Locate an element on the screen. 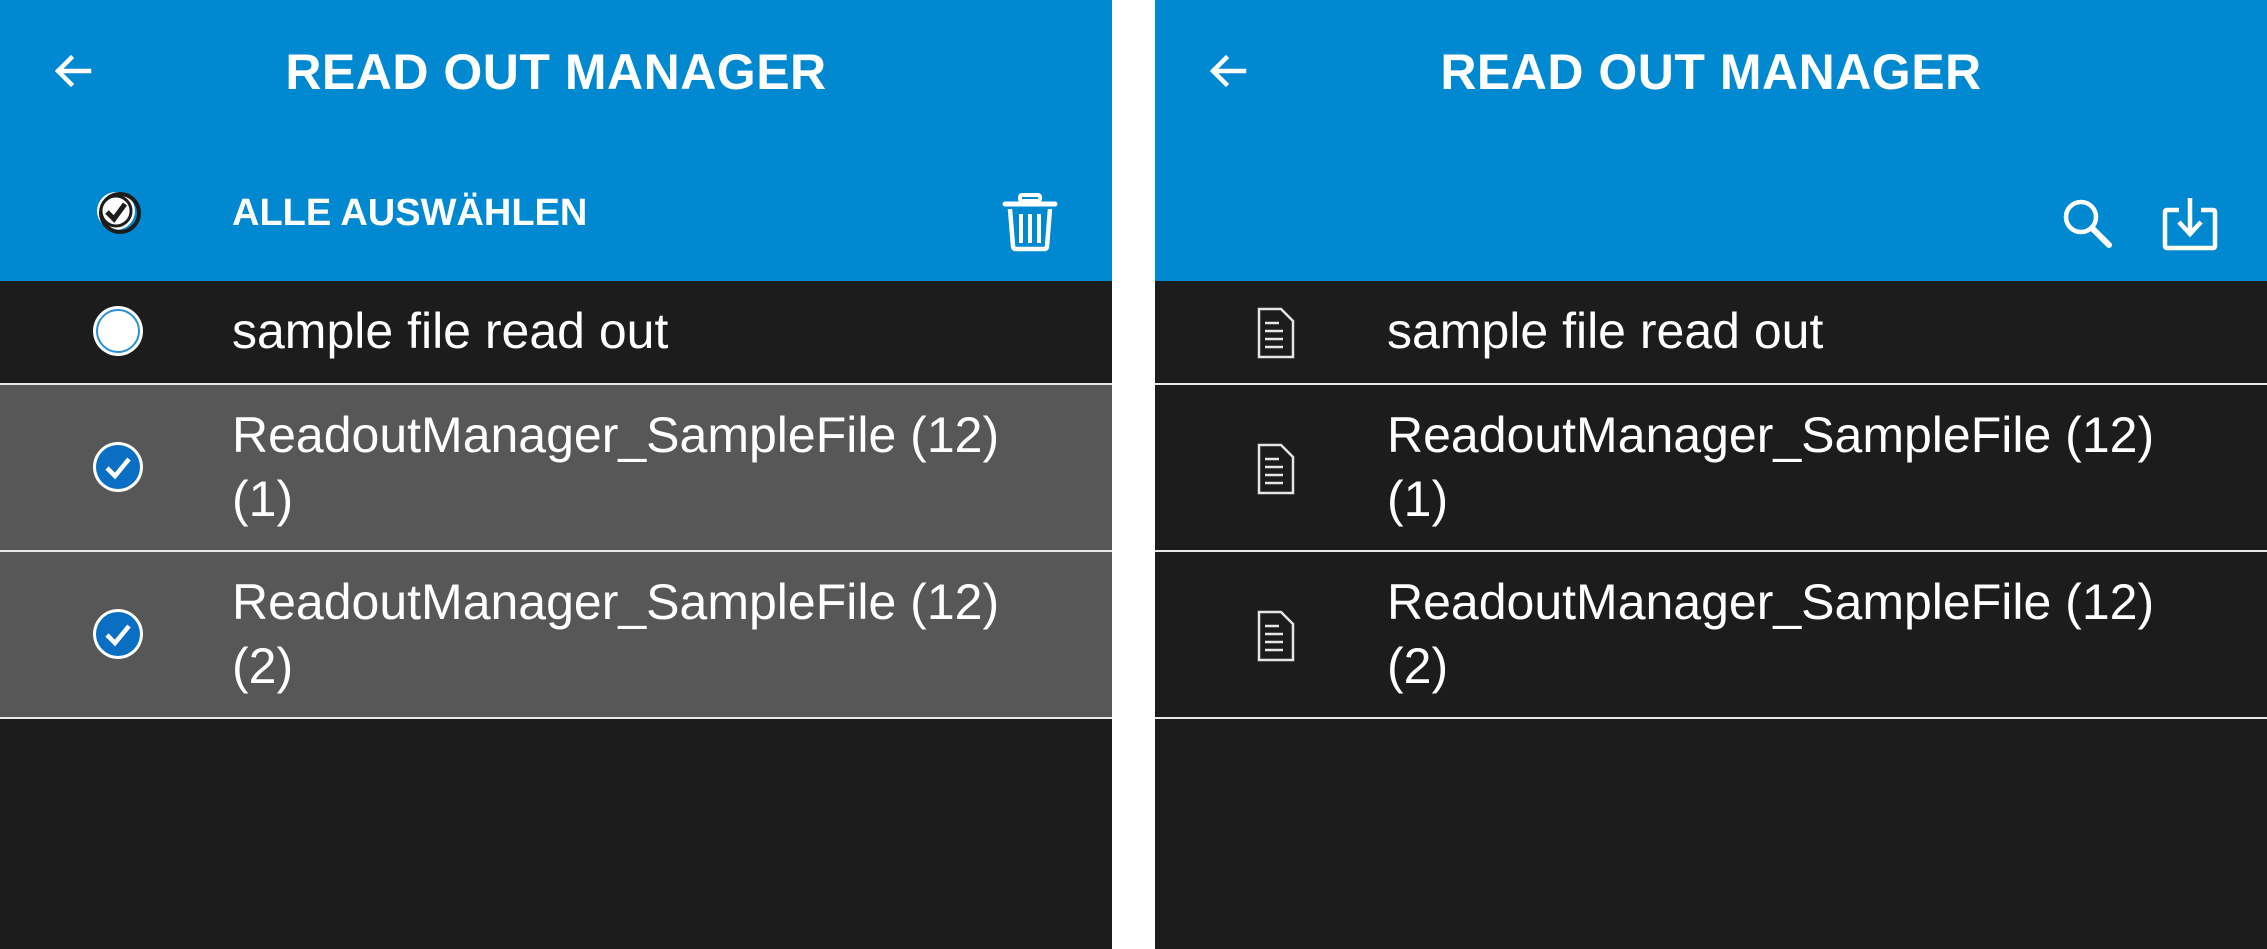 This screenshot has width=2267, height=949. select-all-checkbox is located at coordinates (118, 213).